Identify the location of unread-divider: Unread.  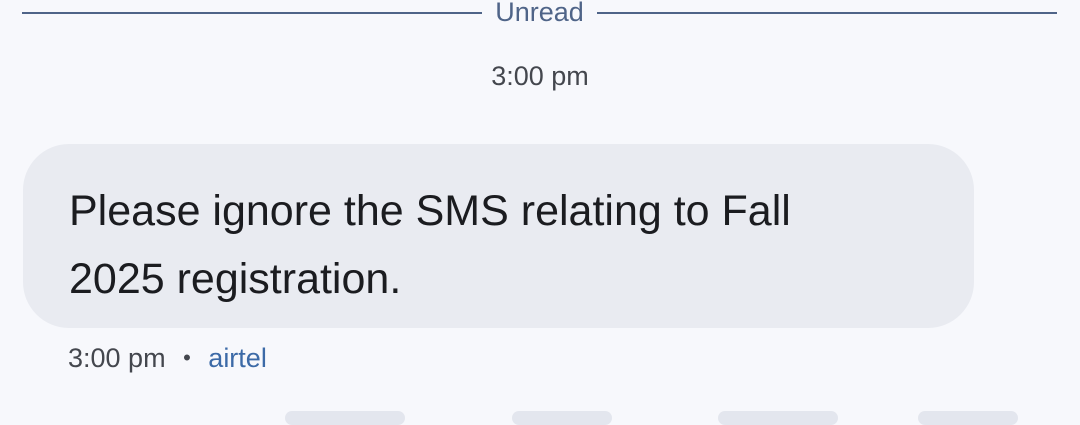
(539, 14).